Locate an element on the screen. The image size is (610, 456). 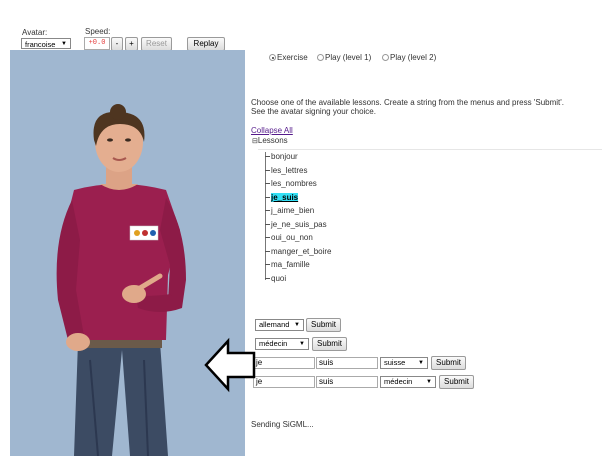
lesson-item-bonjour: bonjour is located at coordinates (281, 157).